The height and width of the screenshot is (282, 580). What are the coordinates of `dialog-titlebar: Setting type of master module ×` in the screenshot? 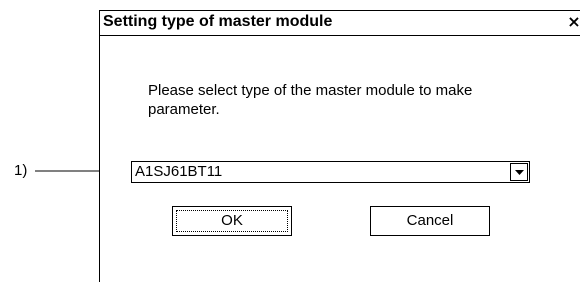 It's located at (340, 23).